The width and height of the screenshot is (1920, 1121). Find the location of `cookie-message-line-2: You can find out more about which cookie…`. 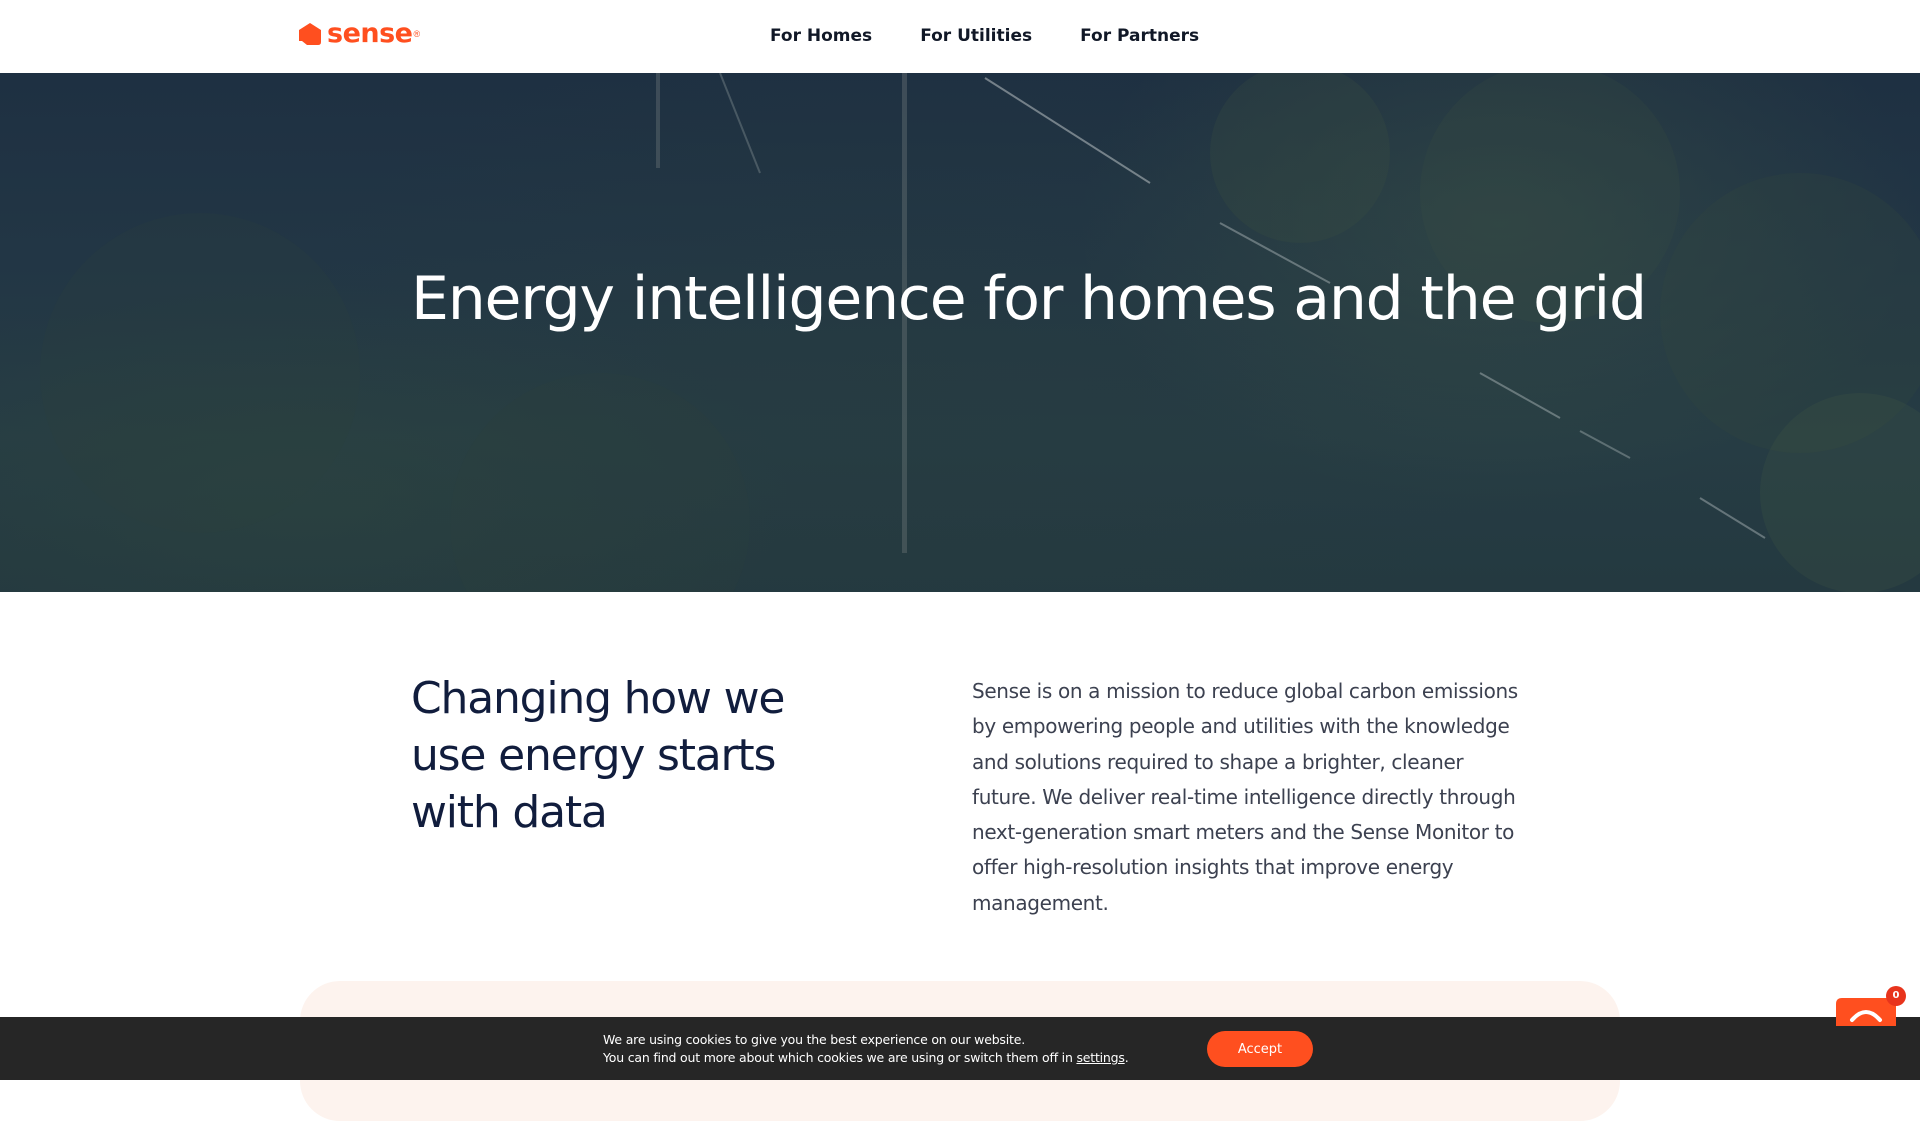

cookie-message-line-2: You can find out more about which cookie… is located at coordinates (866, 1058).